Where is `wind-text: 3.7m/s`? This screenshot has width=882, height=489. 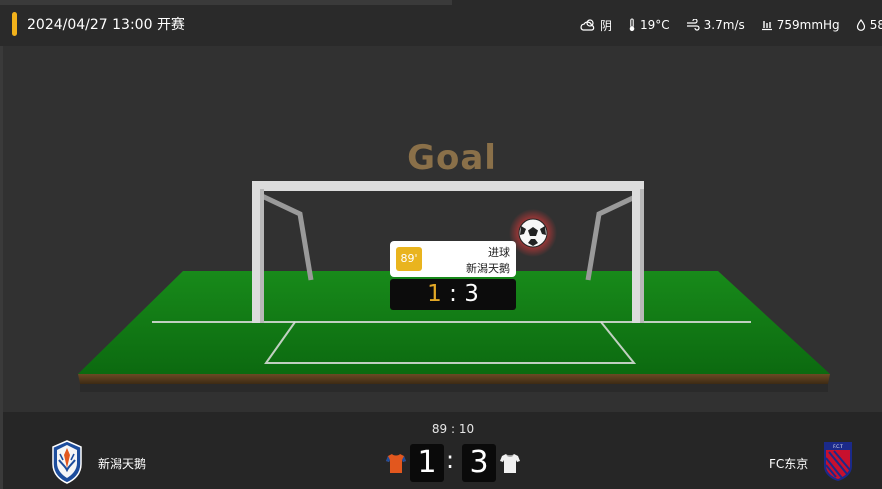 wind-text: 3.7m/s is located at coordinates (724, 25).